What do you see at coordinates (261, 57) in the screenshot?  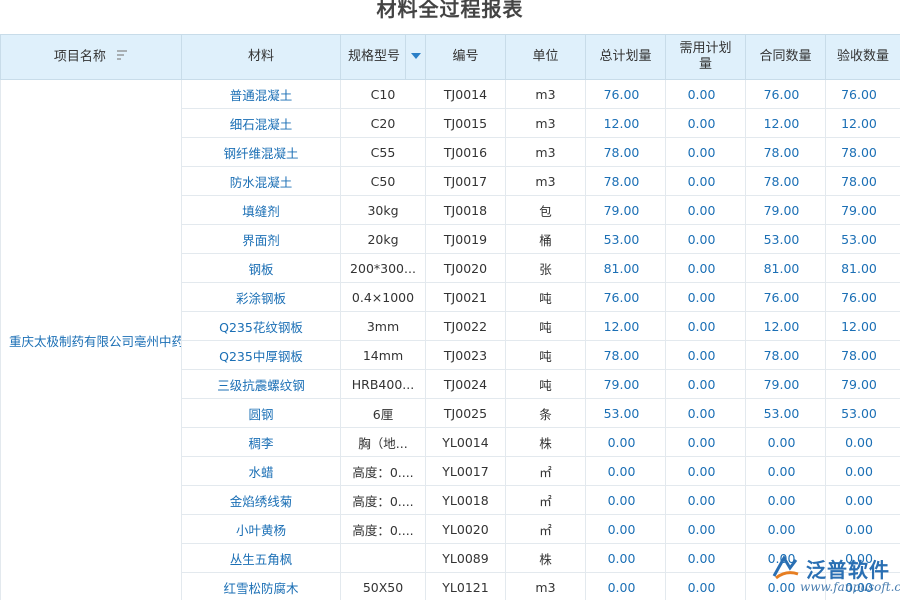 I see `col-material: 材料` at bounding box center [261, 57].